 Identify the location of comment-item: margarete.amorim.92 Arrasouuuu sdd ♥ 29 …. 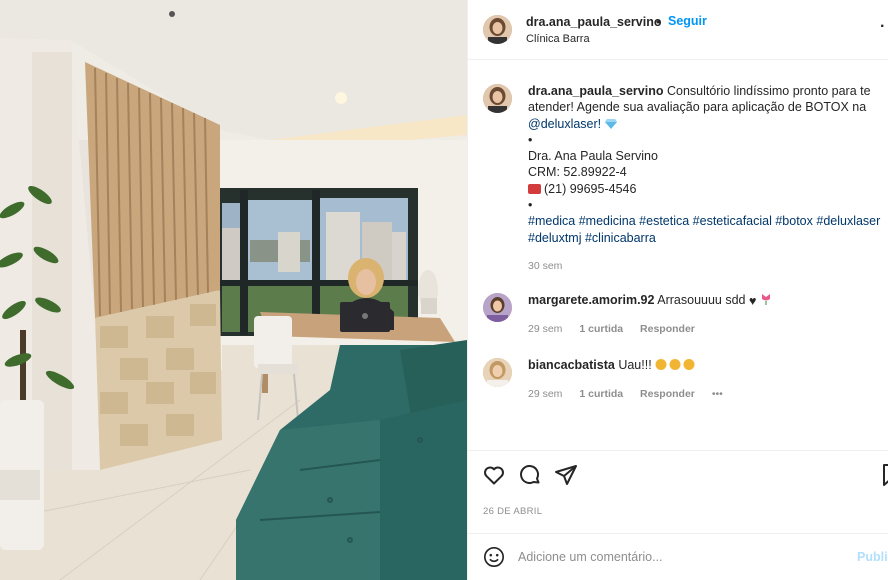
(678, 318).